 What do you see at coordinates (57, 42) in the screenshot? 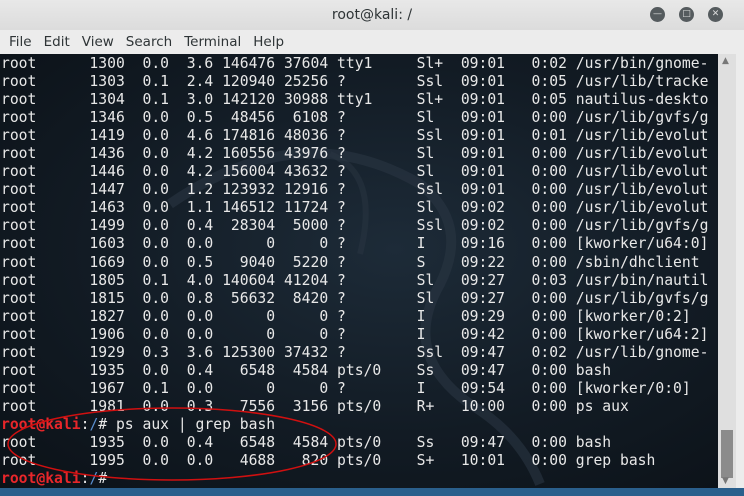
I see `menu-edit: Edit` at bounding box center [57, 42].